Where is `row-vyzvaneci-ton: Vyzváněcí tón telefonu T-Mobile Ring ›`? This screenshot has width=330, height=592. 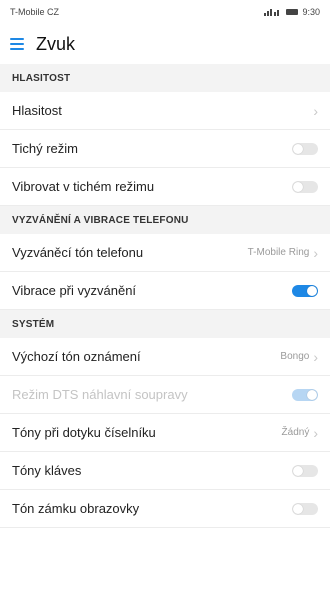 row-vyzvaneci-ton: Vyzváněcí tón telefonu T-Mobile Ring › is located at coordinates (165, 253).